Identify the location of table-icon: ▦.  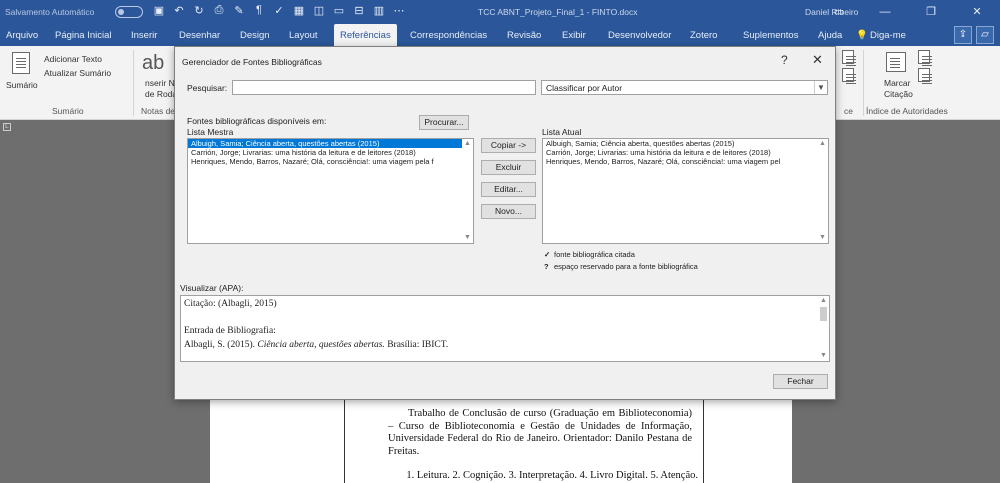
(299, 10).